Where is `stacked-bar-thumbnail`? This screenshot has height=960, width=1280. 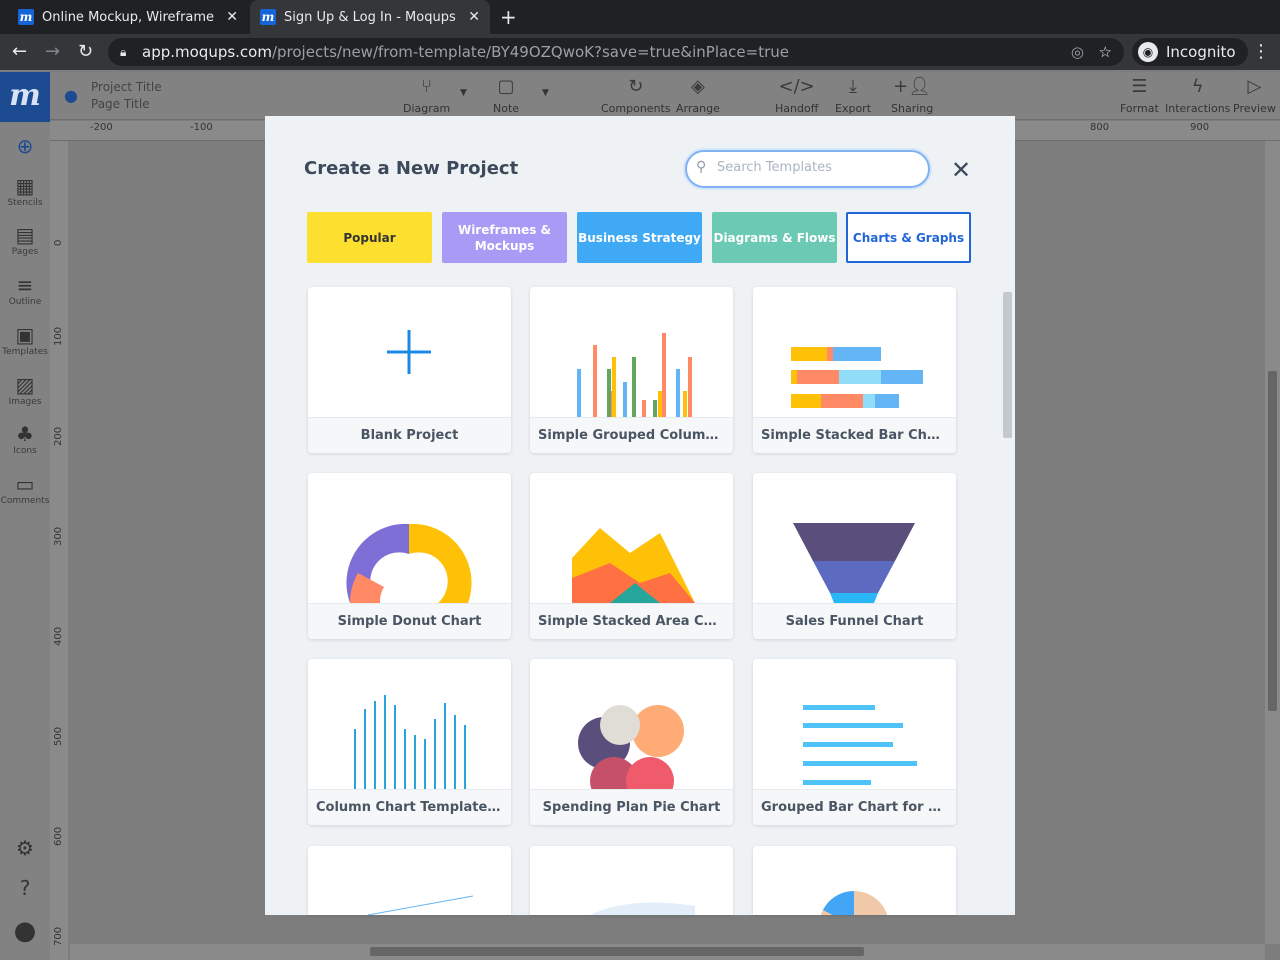 stacked-bar-thumbnail is located at coordinates (857, 377).